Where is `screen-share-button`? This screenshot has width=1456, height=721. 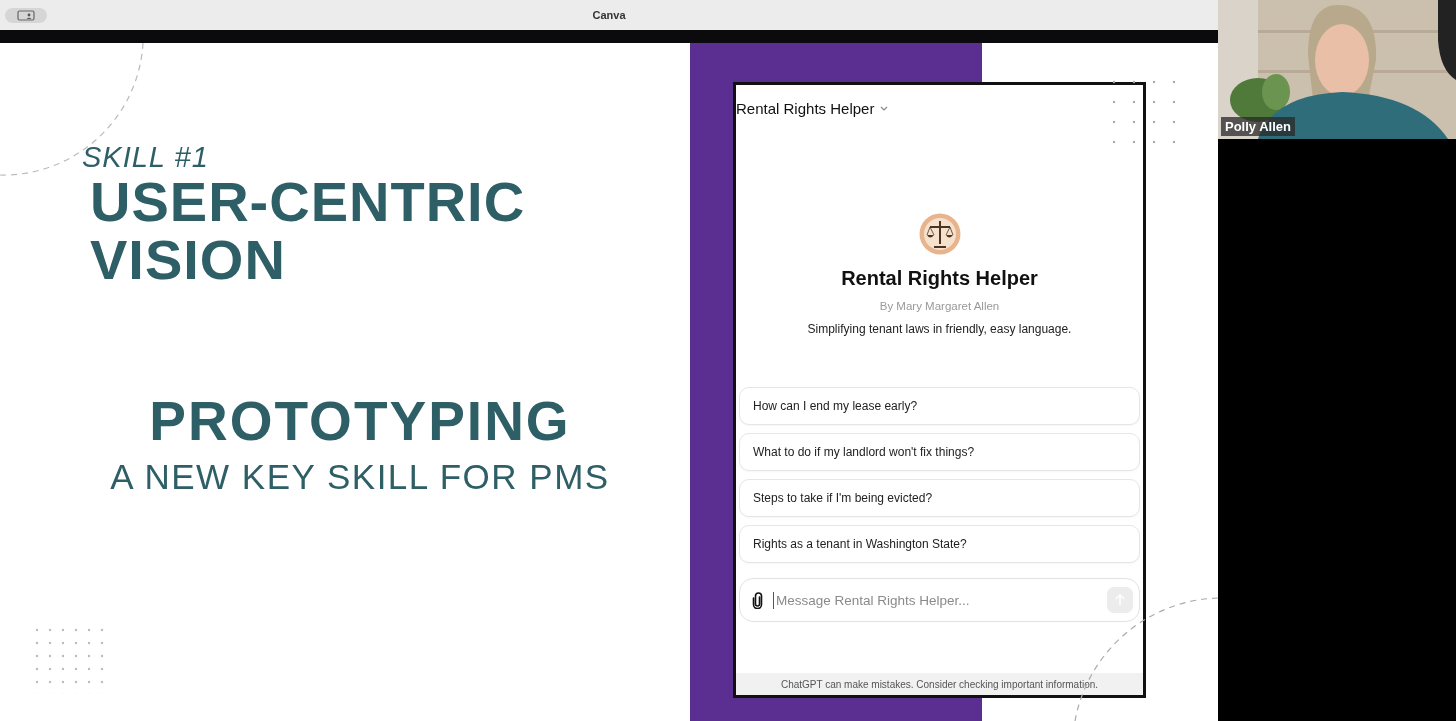
screen-share-button is located at coordinates (26, 15).